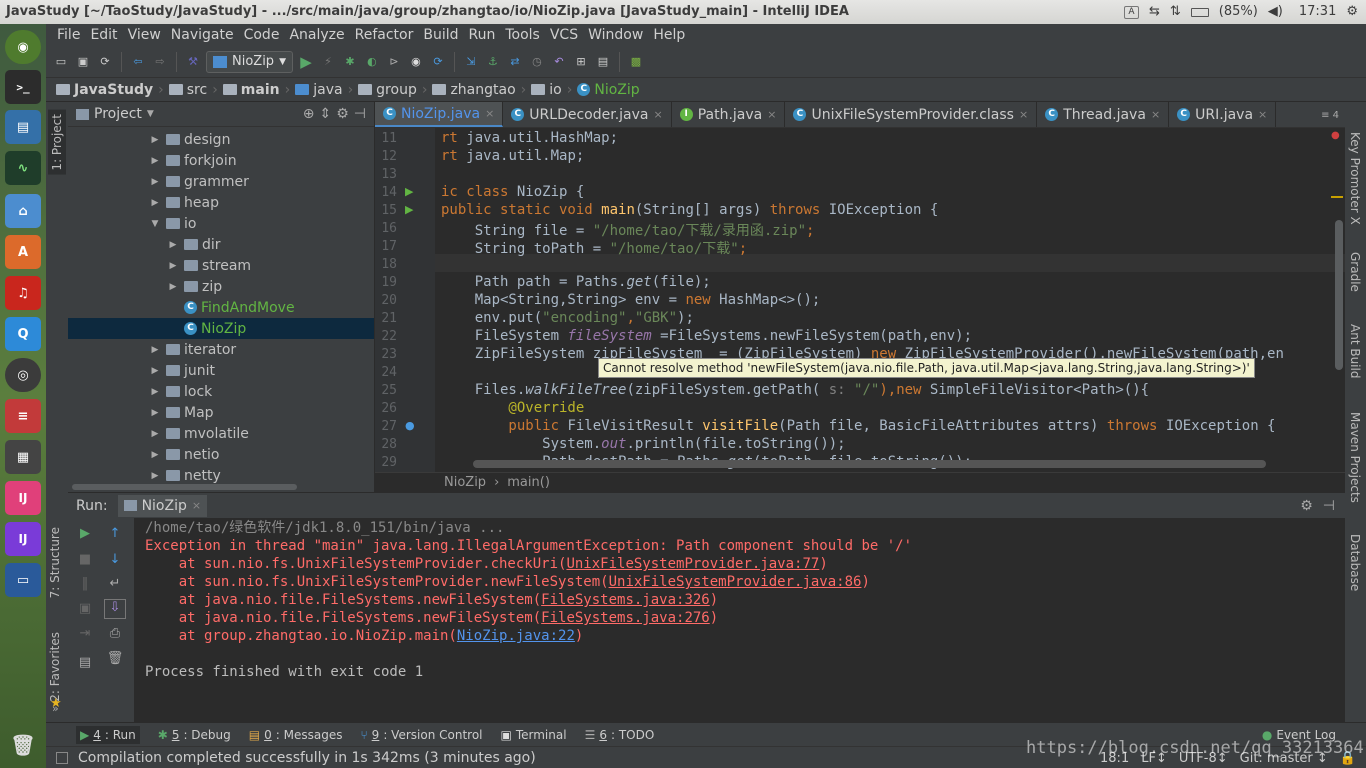 This screenshot has height=768, width=1366. What do you see at coordinates (115, 609) in the screenshot?
I see `scroll-to-end-icon: ⇩` at bounding box center [115, 609].